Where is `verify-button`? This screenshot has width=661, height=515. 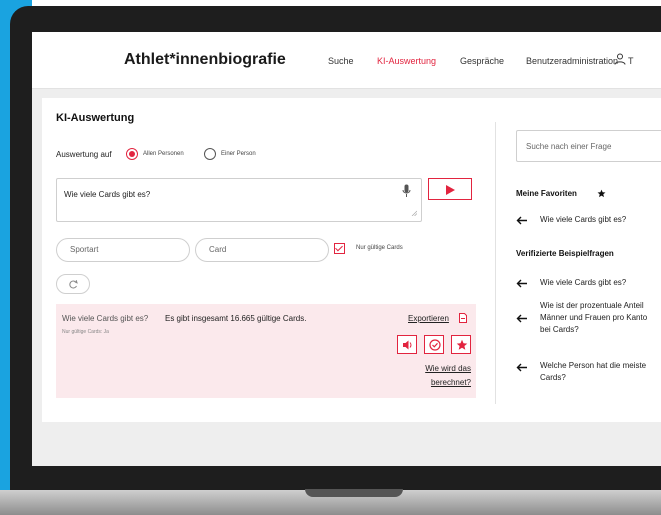
verify-button is located at coordinates (434, 344).